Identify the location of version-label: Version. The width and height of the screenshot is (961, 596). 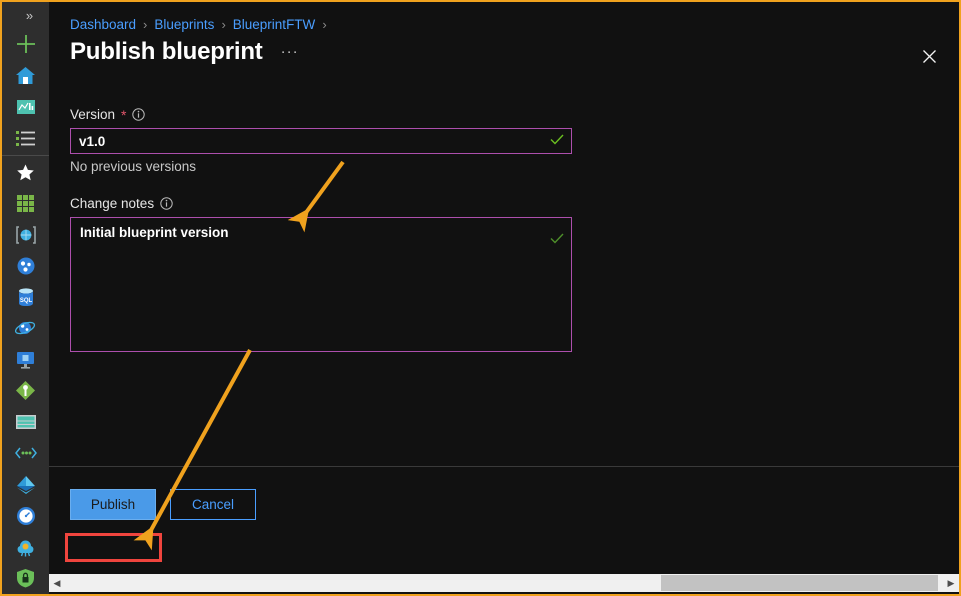
(93, 114).